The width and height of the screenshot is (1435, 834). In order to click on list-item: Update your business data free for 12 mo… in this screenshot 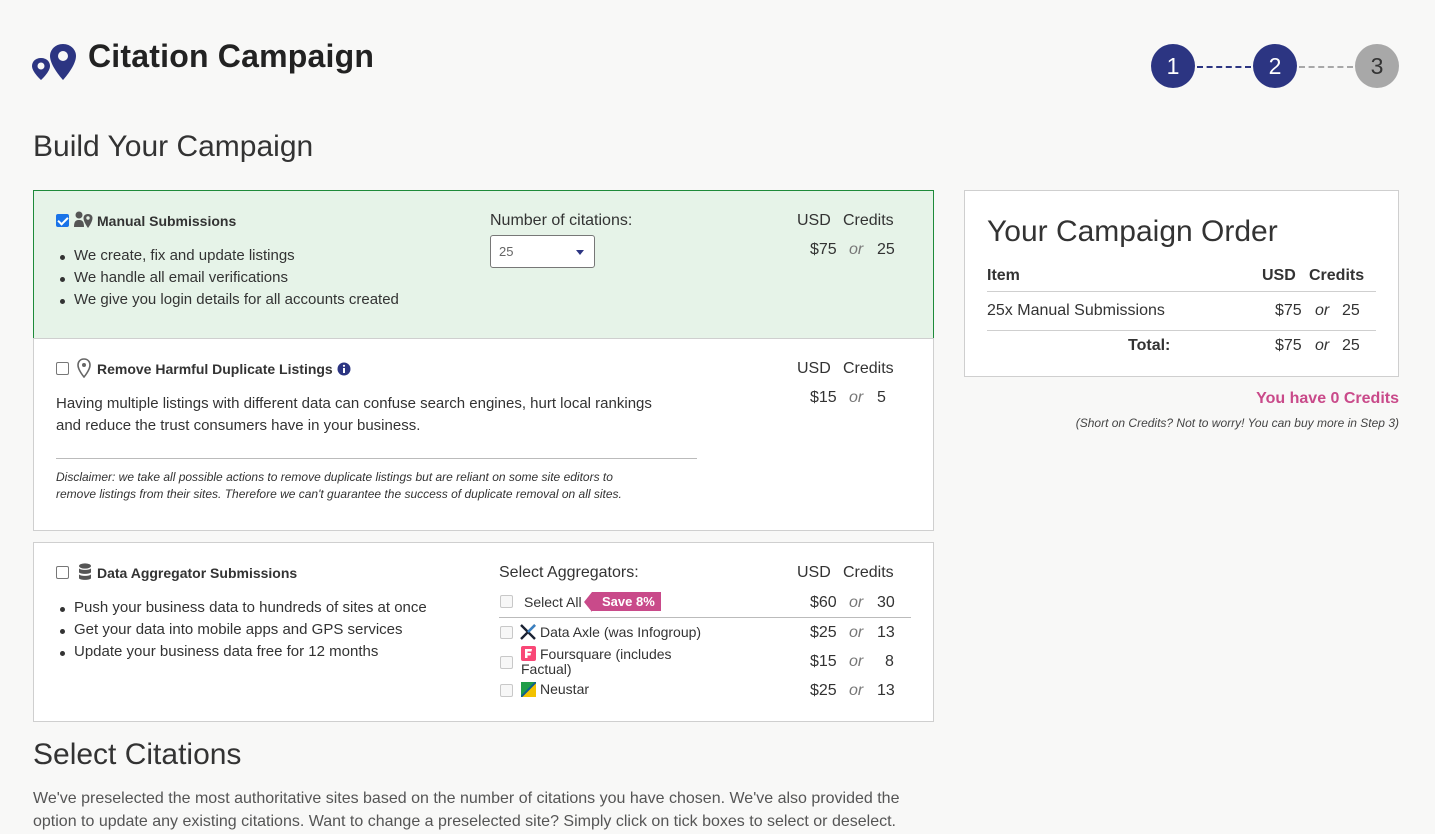, I will do `click(242, 652)`.